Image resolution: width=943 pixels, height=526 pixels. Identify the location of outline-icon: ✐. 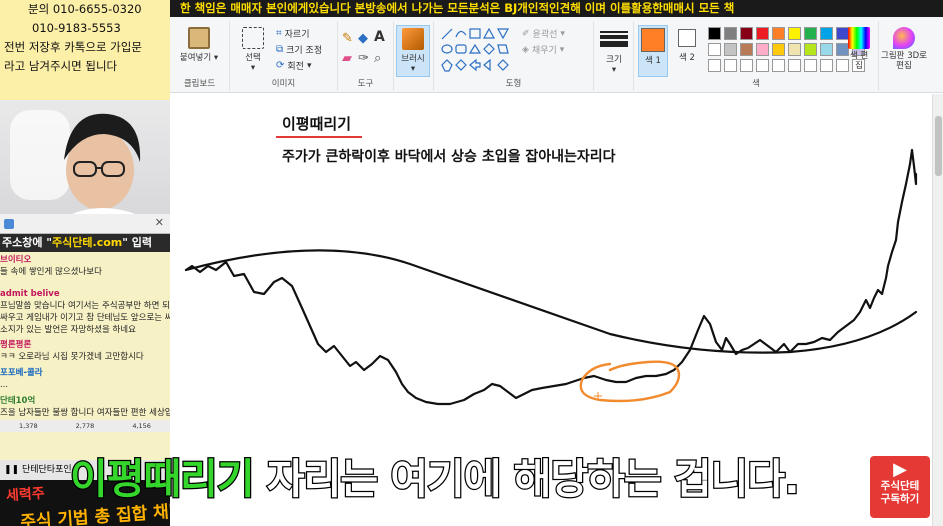
(526, 33).